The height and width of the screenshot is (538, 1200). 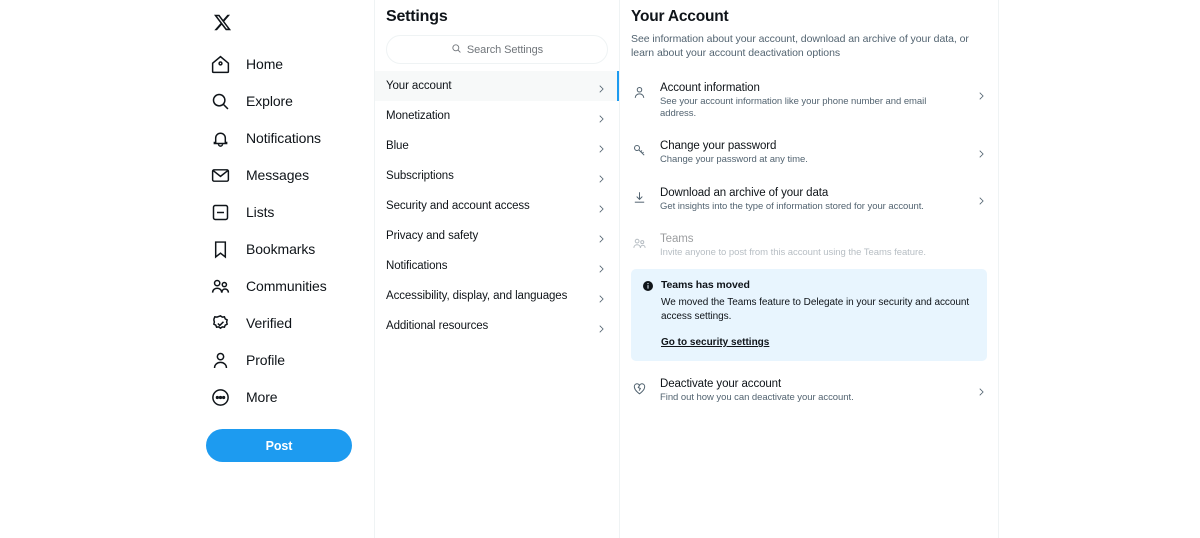 I want to click on sidebar-item-lists: Lists, so click(x=244, y=212).